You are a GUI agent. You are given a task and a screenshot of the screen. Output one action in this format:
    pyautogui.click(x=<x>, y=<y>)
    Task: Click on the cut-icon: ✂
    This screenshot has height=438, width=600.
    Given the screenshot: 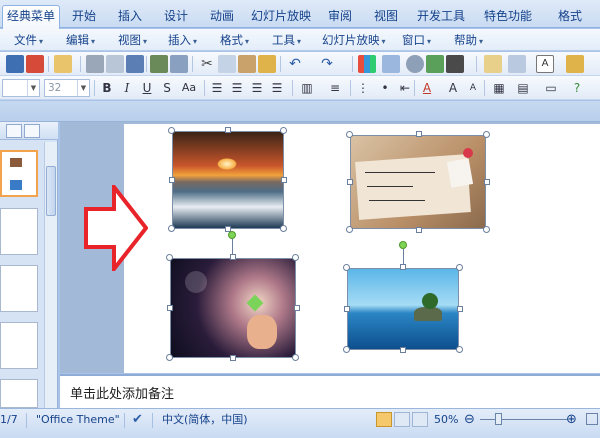 What is the action you would take?
    pyautogui.click(x=207, y=64)
    